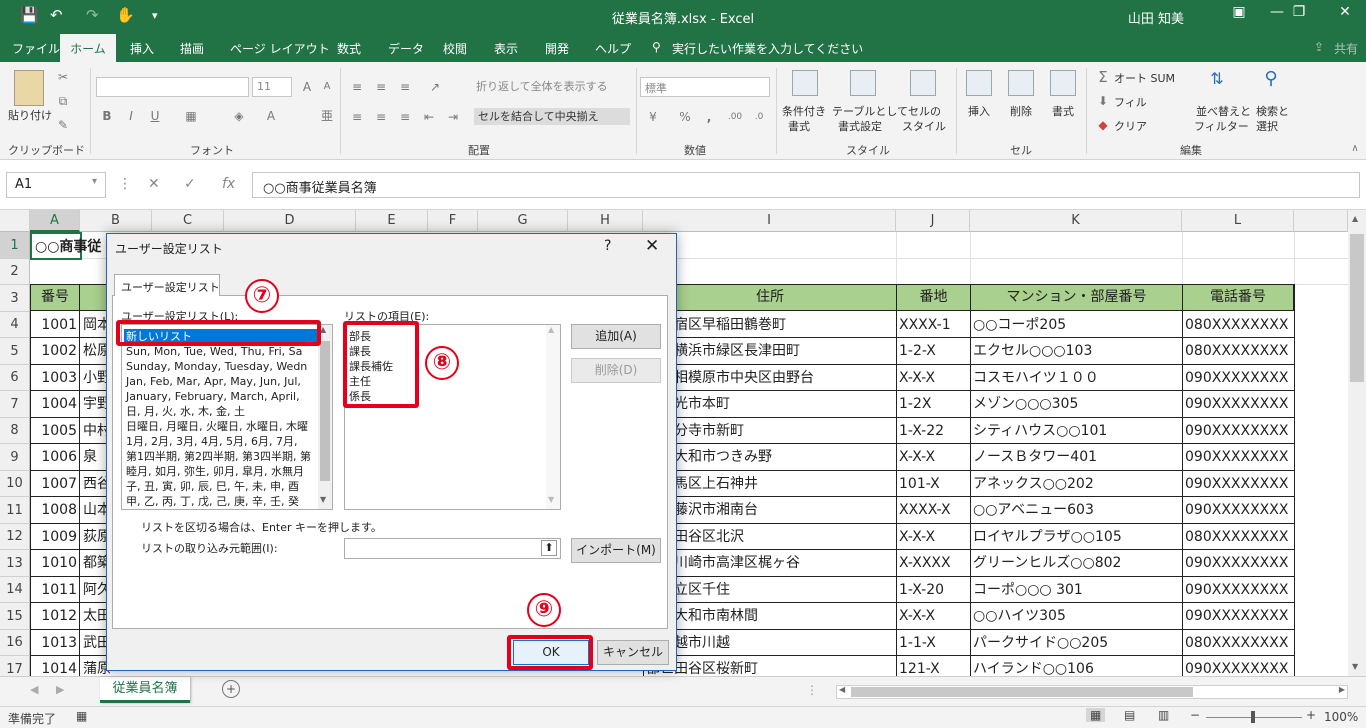 This screenshot has height=728, width=1366. I want to click on cell-mansion: グリーンヒルズ○○802, so click(1076, 563).